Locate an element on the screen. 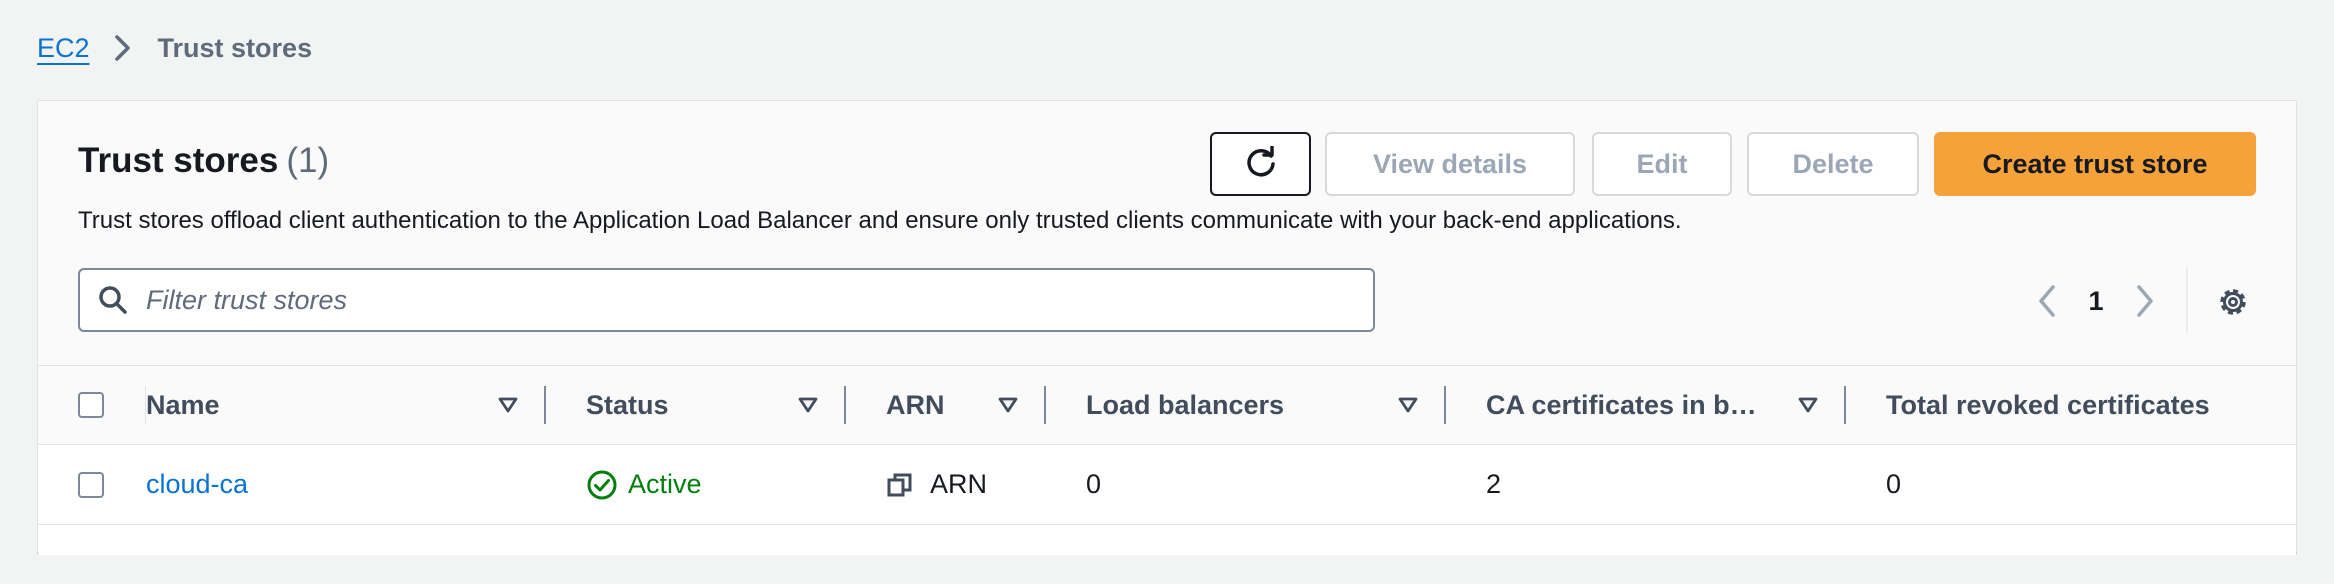  status-text: Active is located at coordinates (665, 484).